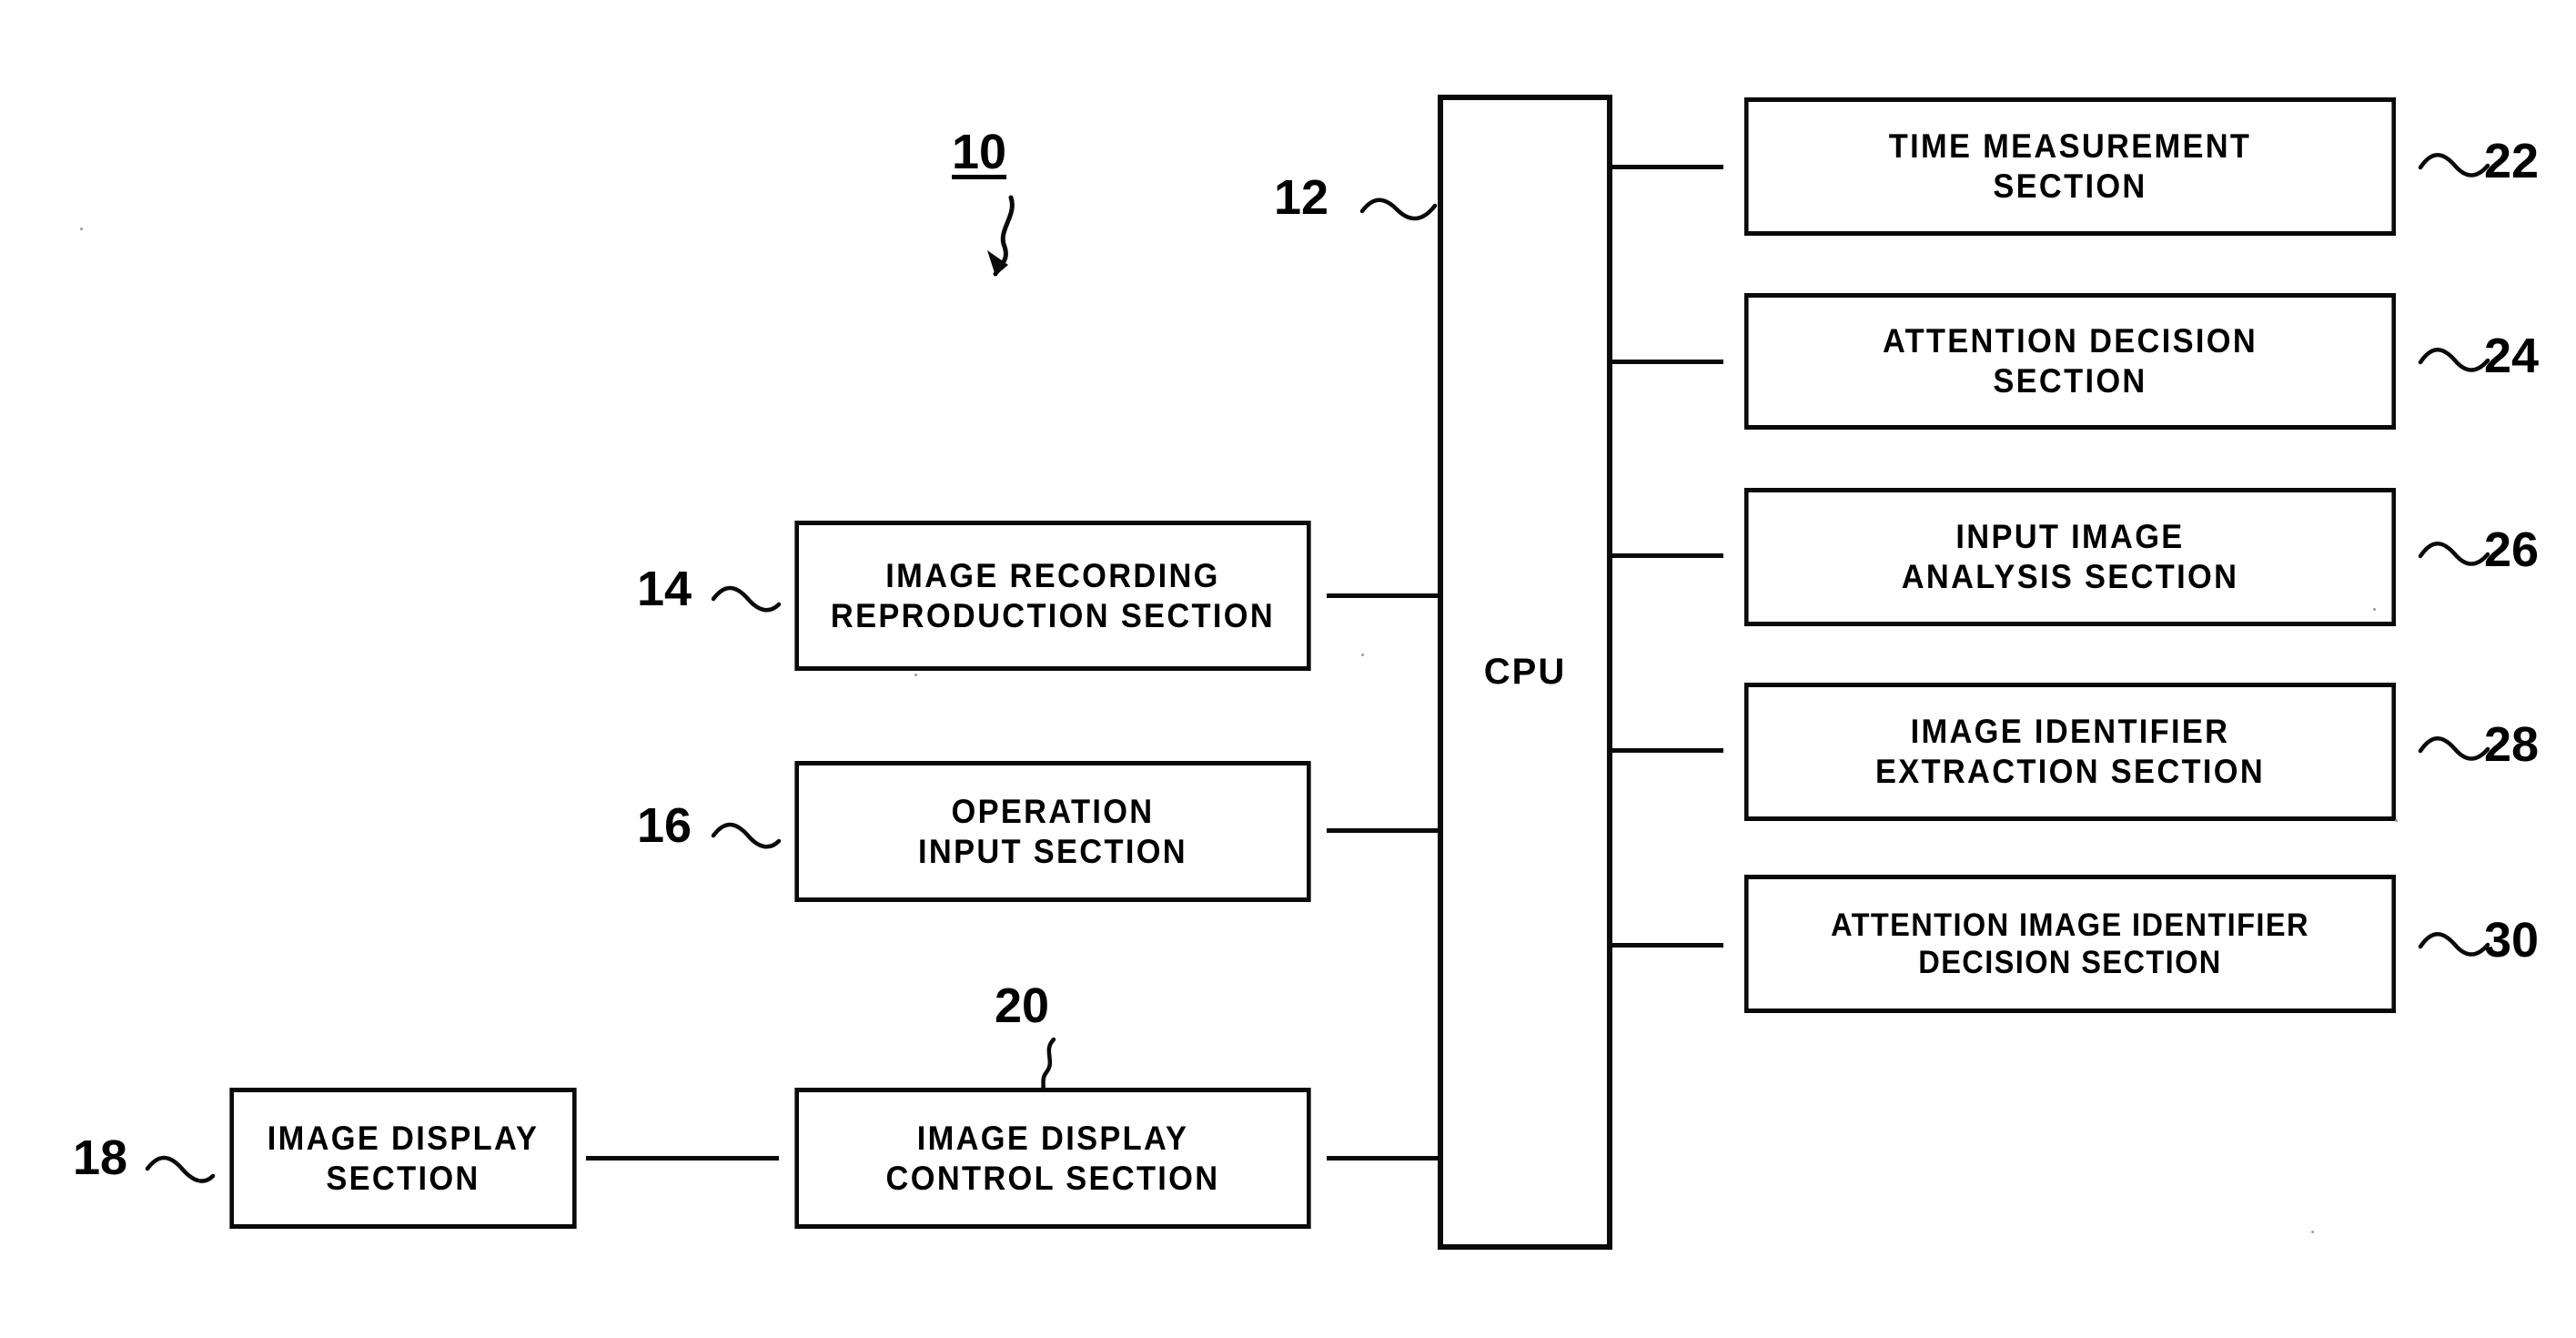 Image resolution: width=2576 pixels, height=1338 pixels. I want to click on block-image-display-control-section: IMAGE DISPLAY CONTROL SECTION, so click(1052, 1159).